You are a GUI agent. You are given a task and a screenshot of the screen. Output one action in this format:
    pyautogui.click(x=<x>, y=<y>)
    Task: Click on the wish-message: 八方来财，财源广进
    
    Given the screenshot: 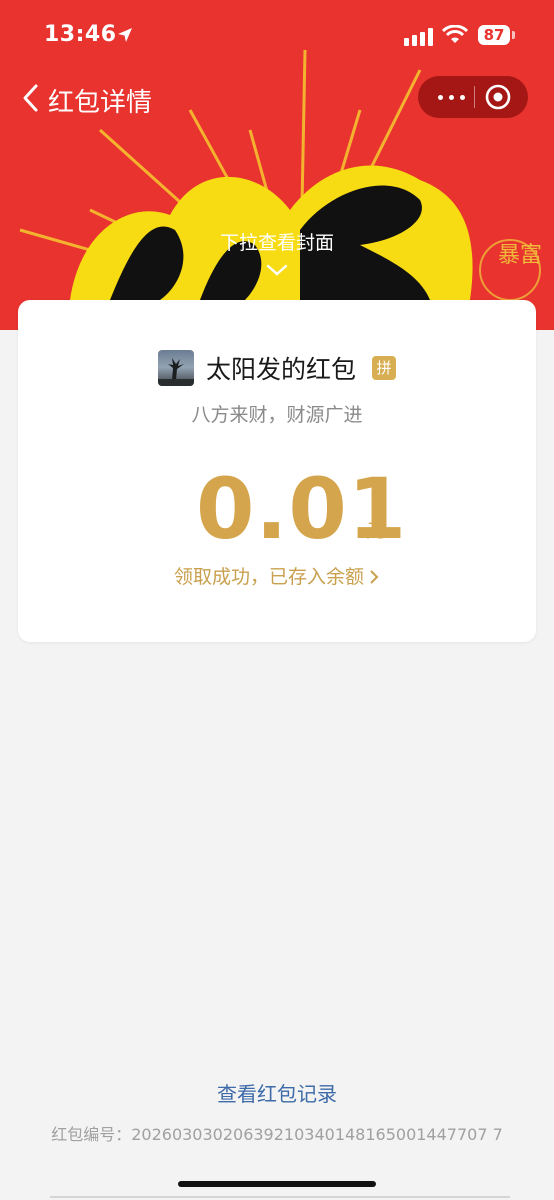 What is the action you would take?
    pyautogui.click(x=277, y=415)
    